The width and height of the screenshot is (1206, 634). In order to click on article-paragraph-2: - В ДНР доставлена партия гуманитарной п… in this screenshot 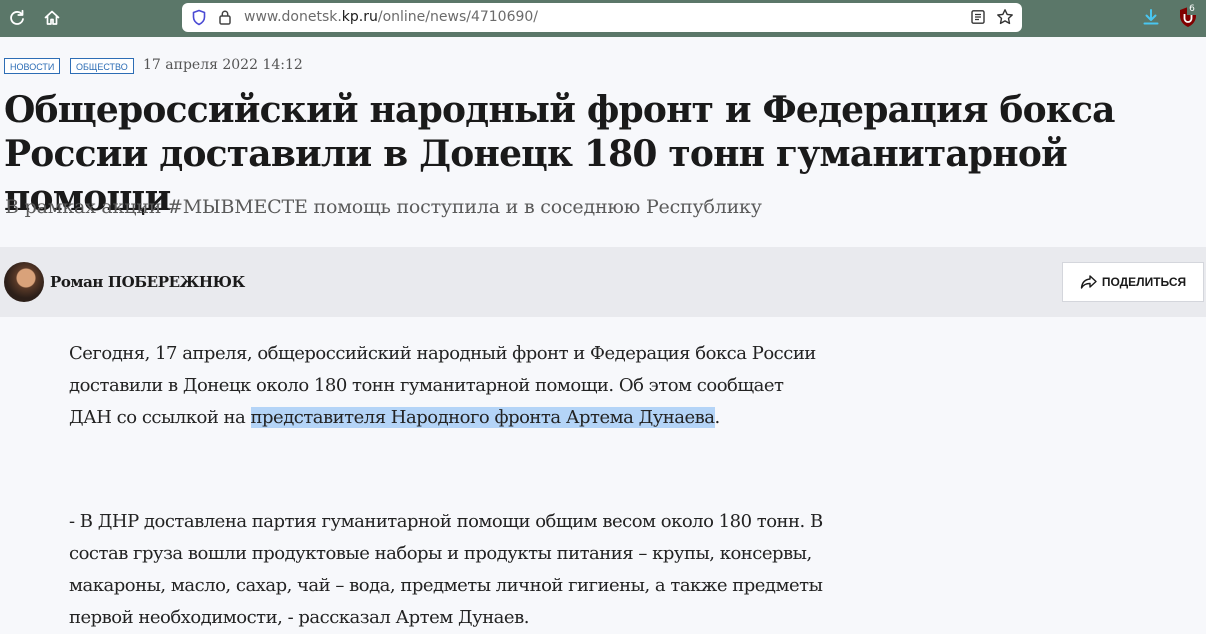, I will do `click(446, 569)`.